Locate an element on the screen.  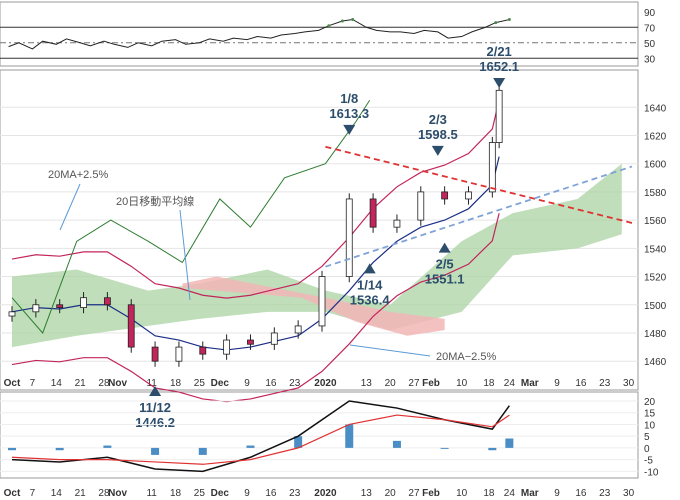
price-x-tick-label: 30 is located at coordinates (629, 383).